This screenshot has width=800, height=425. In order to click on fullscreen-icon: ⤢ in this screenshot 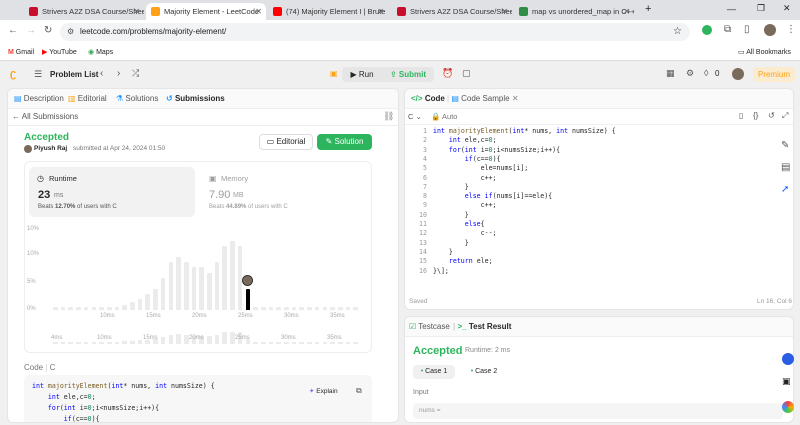, I will do `click(785, 116)`.